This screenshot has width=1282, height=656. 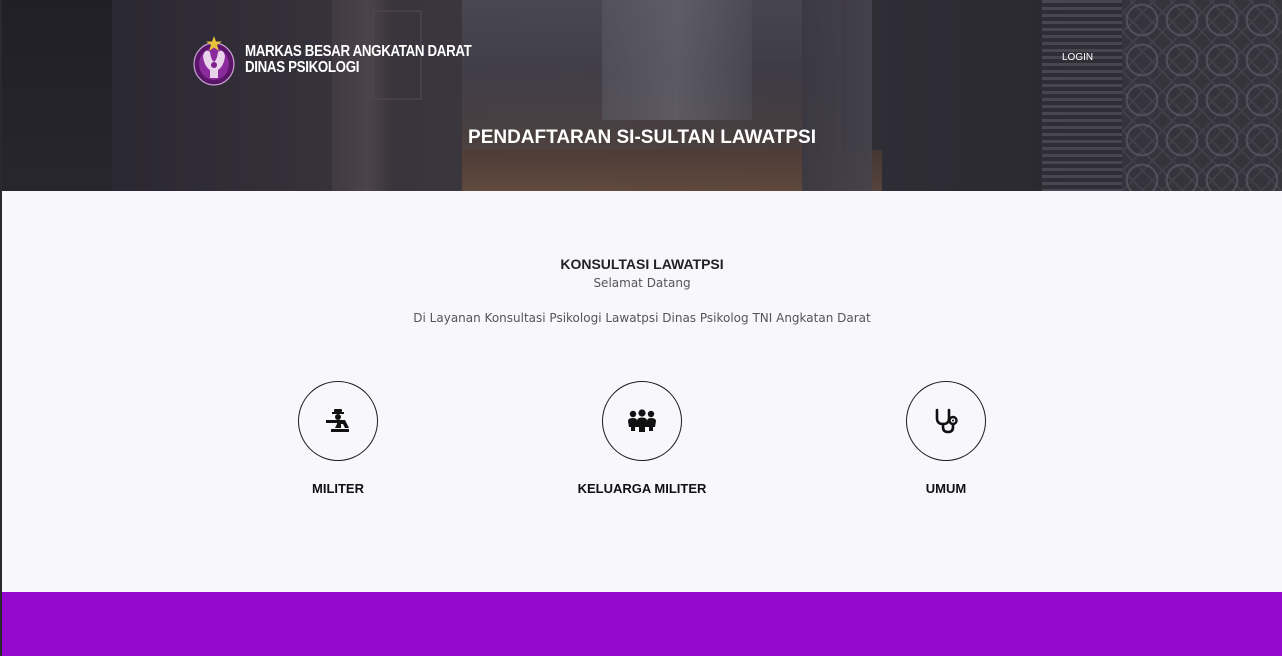 I want to click on soldier-icon, so click(x=337, y=420).